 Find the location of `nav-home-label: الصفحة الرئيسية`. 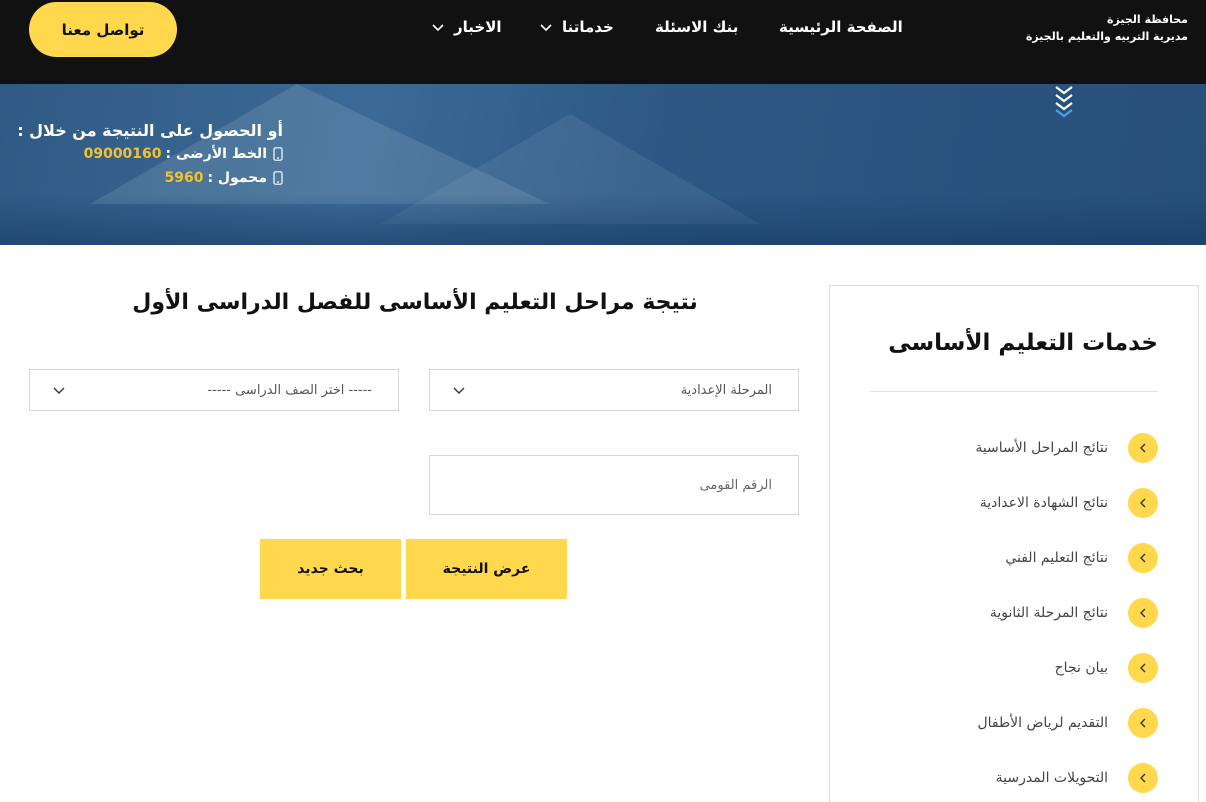

nav-home-label: الصفحة الرئيسية is located at coordinates (841, 27).